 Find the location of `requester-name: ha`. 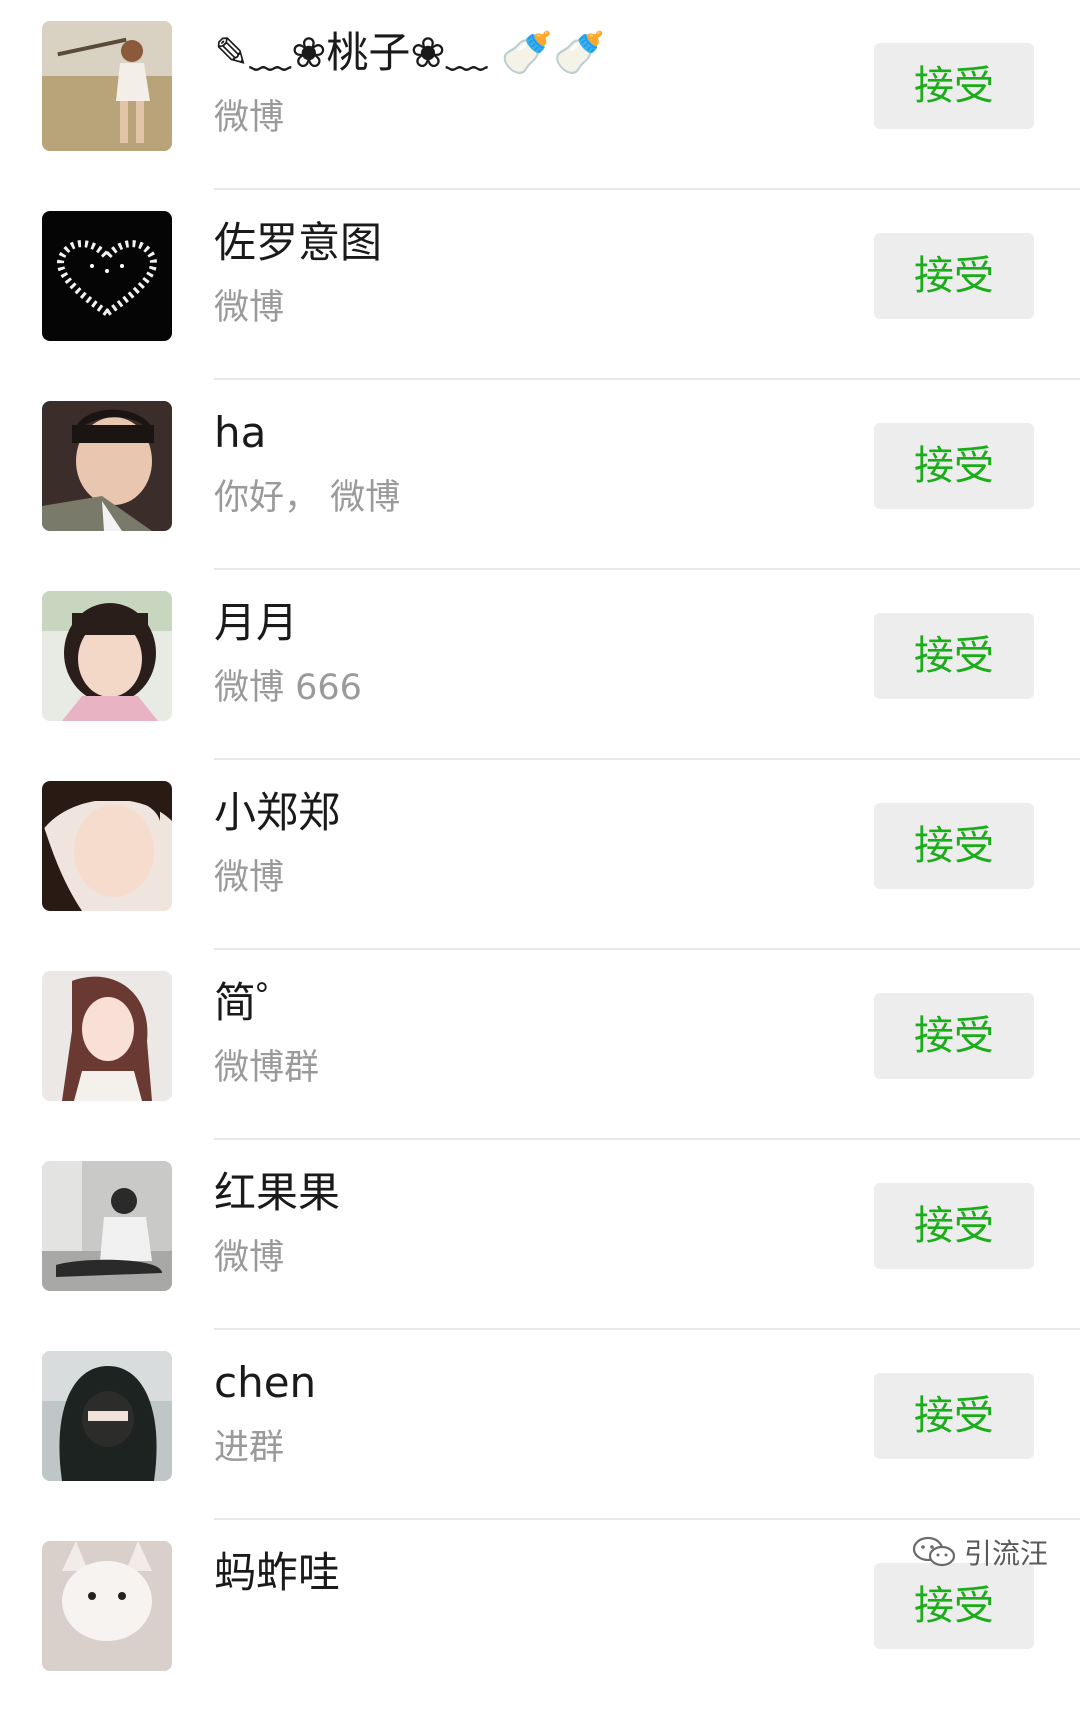

requester-name: ha is located at coordinates (240, 432).